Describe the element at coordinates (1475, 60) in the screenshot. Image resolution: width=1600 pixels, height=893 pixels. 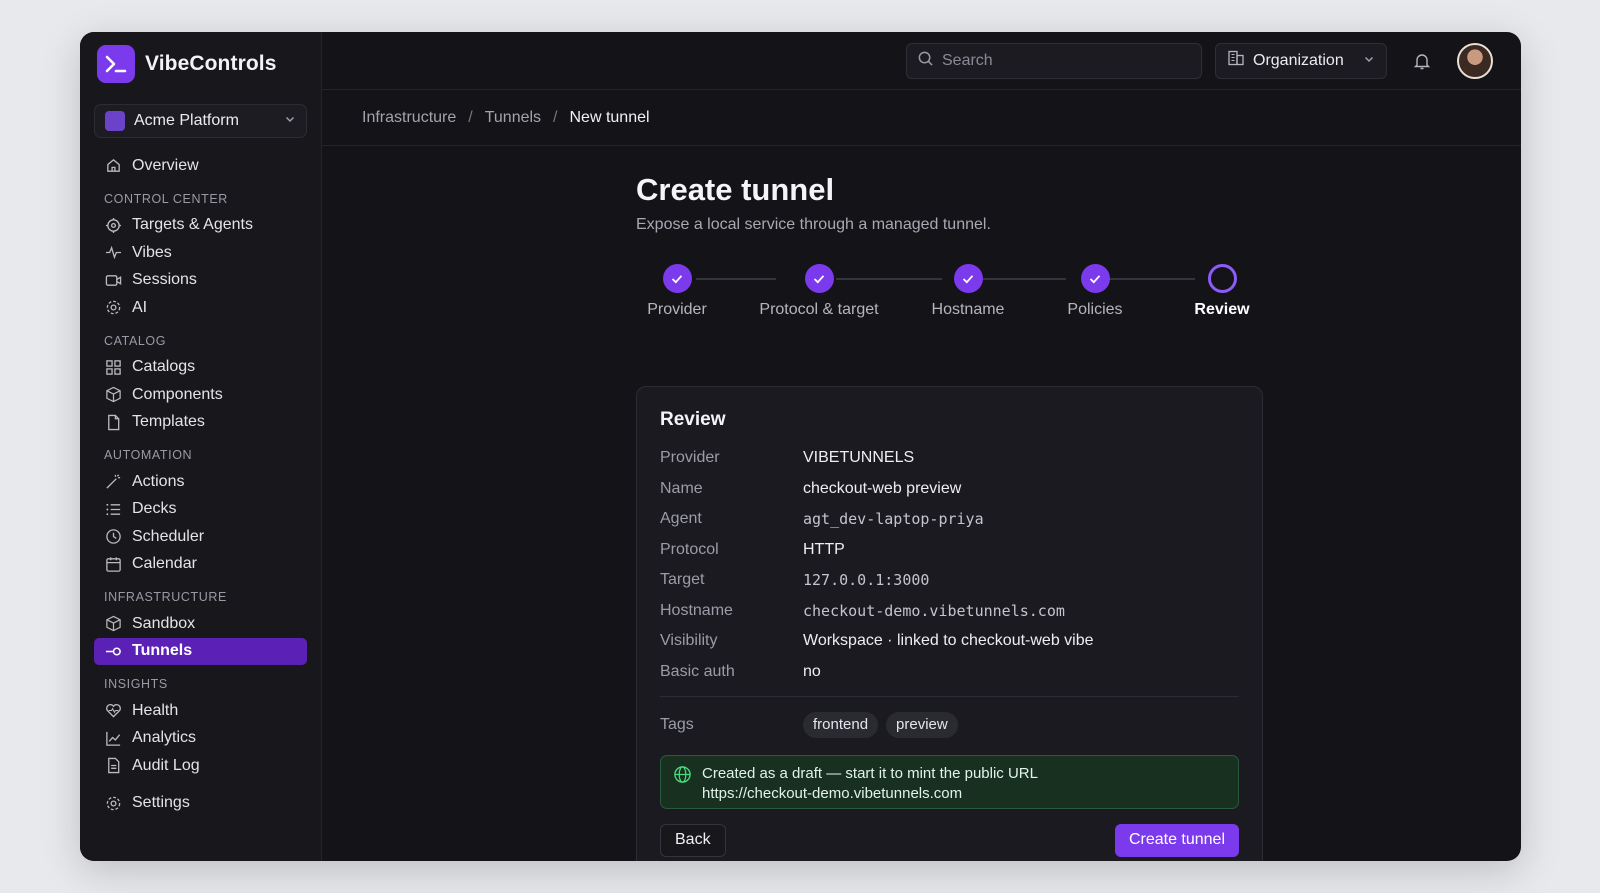
I see `user-avatar` at that location.